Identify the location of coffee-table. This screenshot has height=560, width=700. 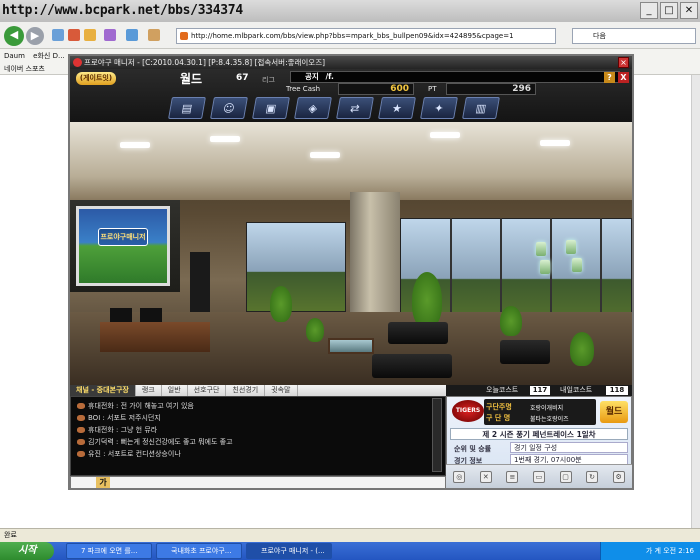
(351, 346).